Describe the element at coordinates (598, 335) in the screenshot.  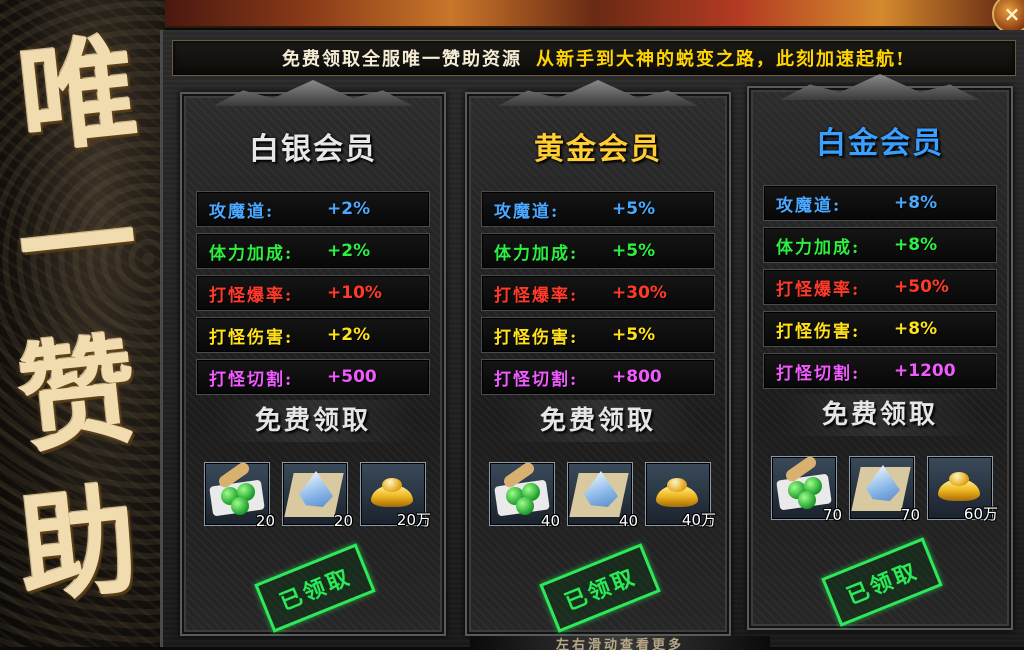
I see `stat-row: 打怪伤害: +5%` at that location.